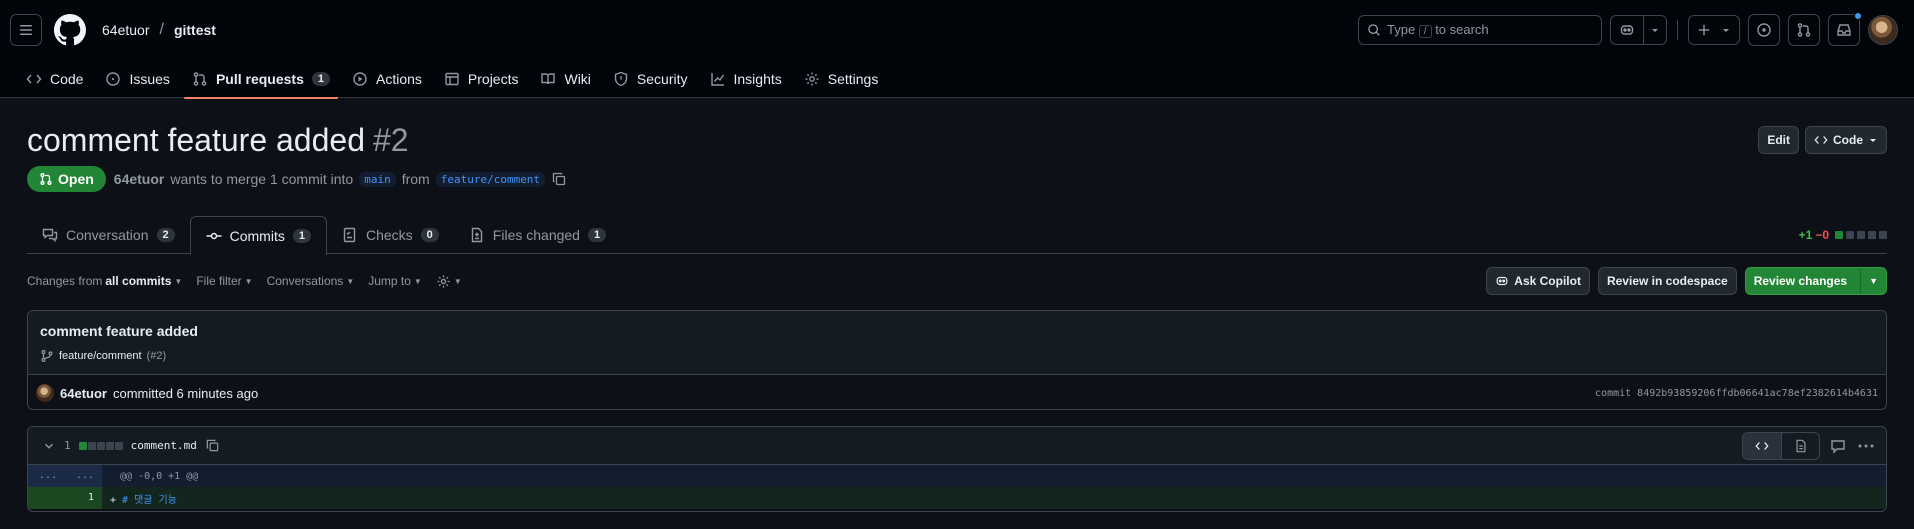  I want to click on file-filter-dropdown: File filter ▼, so click(224, 281).